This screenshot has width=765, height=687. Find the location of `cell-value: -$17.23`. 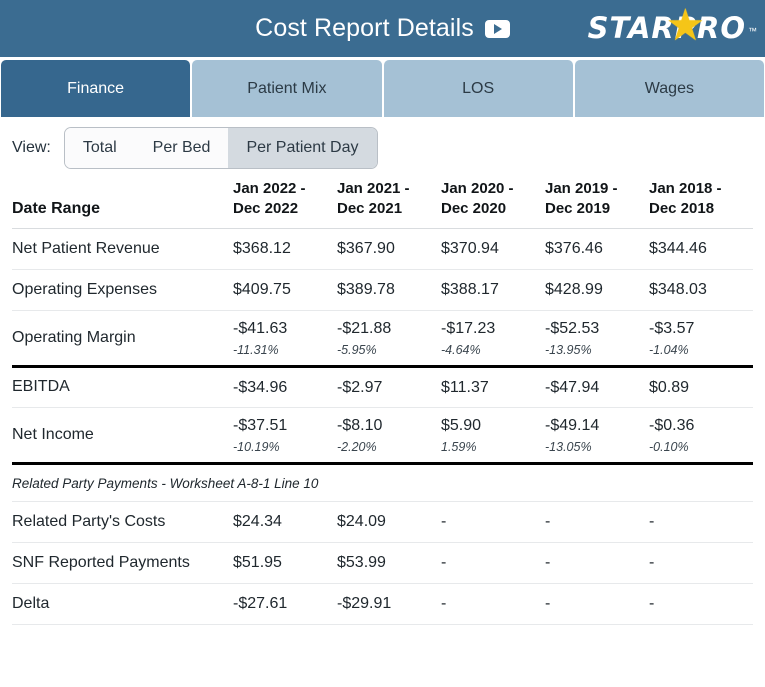

cell-value: -$17.23 is located at coordinates (468, 328).